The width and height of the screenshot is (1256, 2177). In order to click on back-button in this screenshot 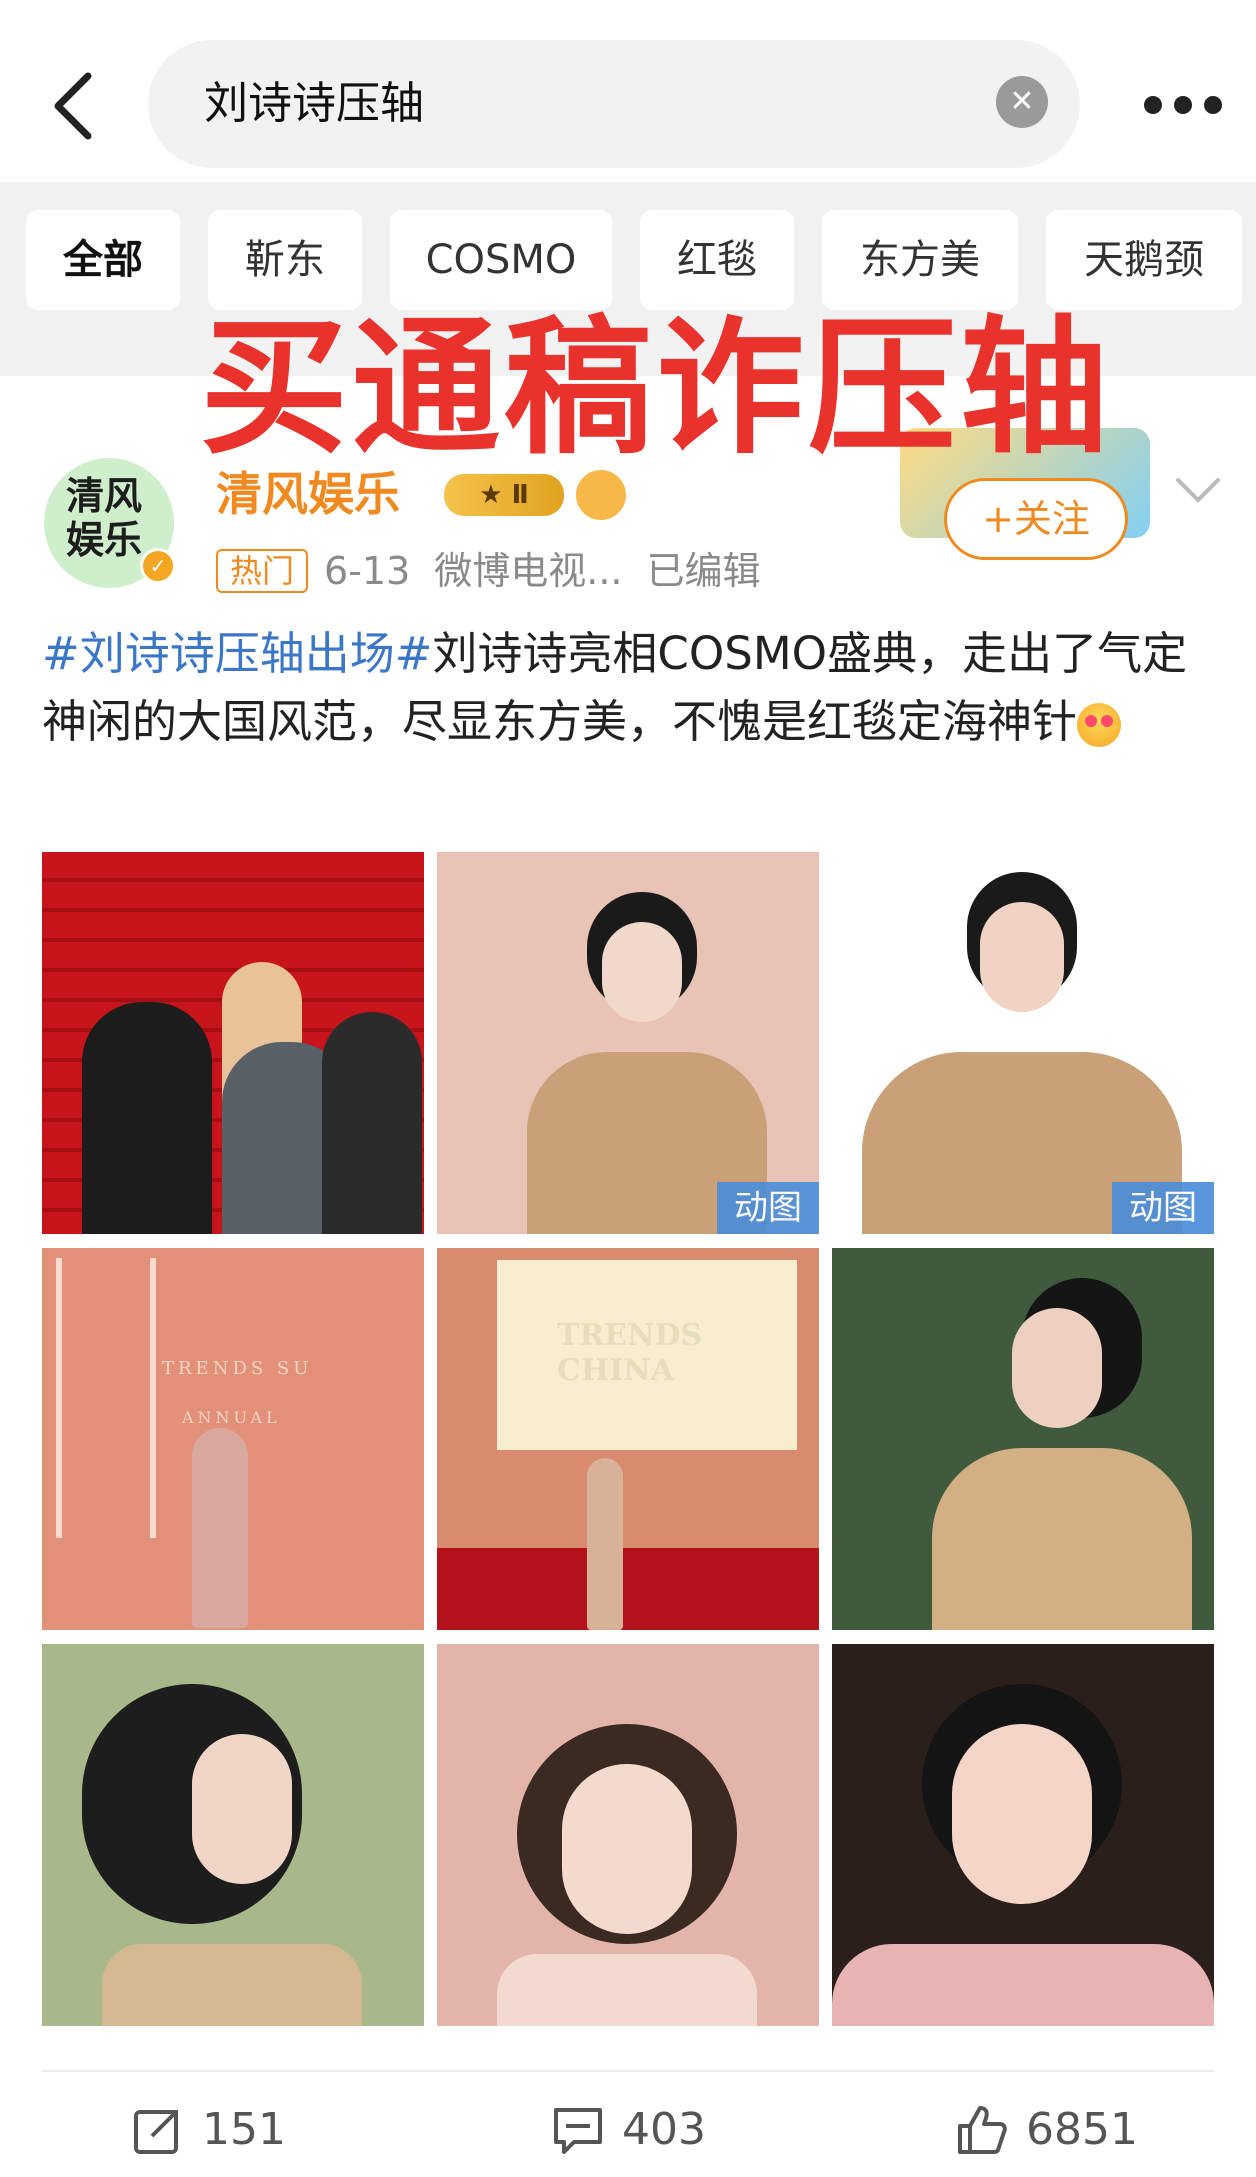, I will do `click(74, 106)`.